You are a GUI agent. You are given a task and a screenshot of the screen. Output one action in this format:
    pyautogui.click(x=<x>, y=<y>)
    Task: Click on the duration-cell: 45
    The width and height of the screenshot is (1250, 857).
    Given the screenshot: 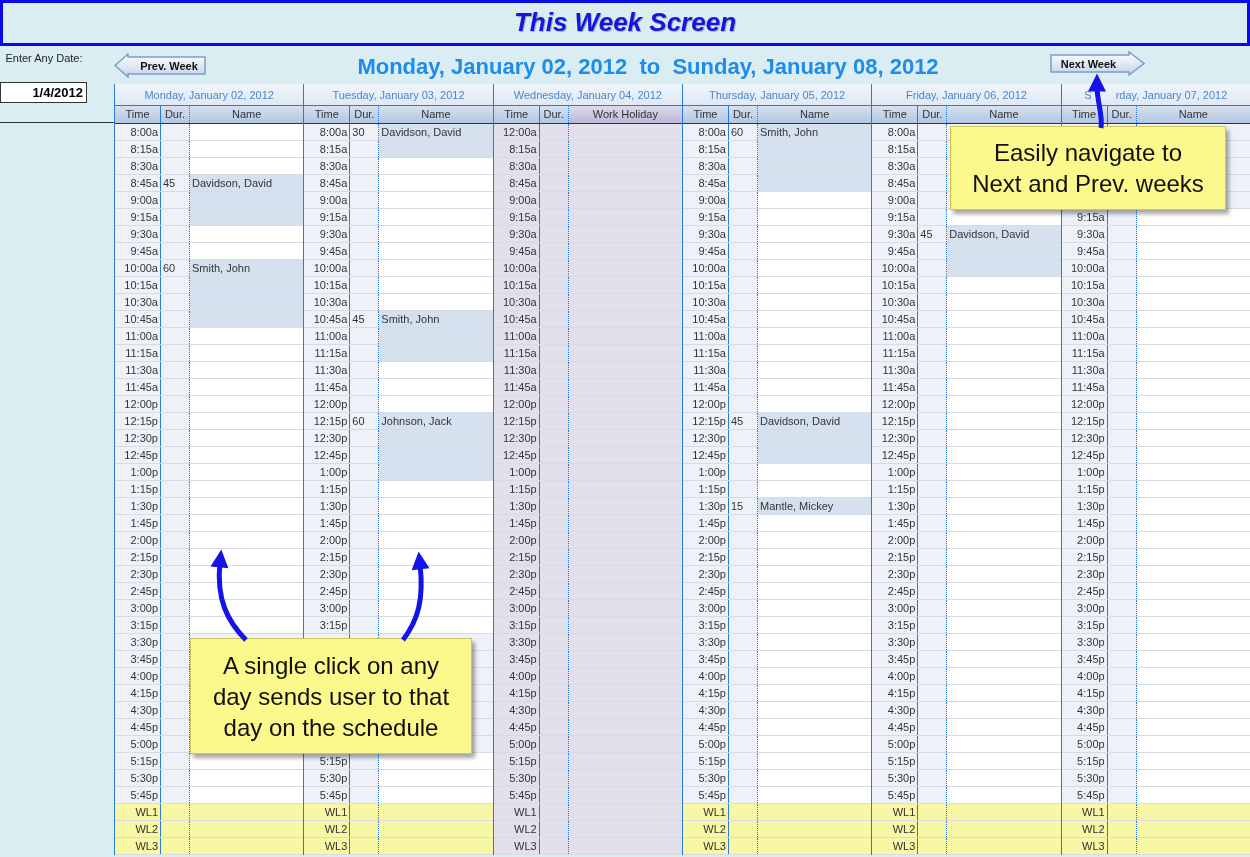 What is the action you would take?
    pyautogui.click(x=743, y=421)
    